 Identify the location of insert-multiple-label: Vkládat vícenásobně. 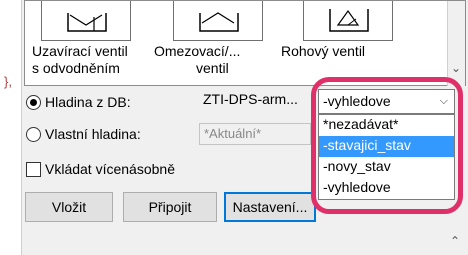
(110, 169).